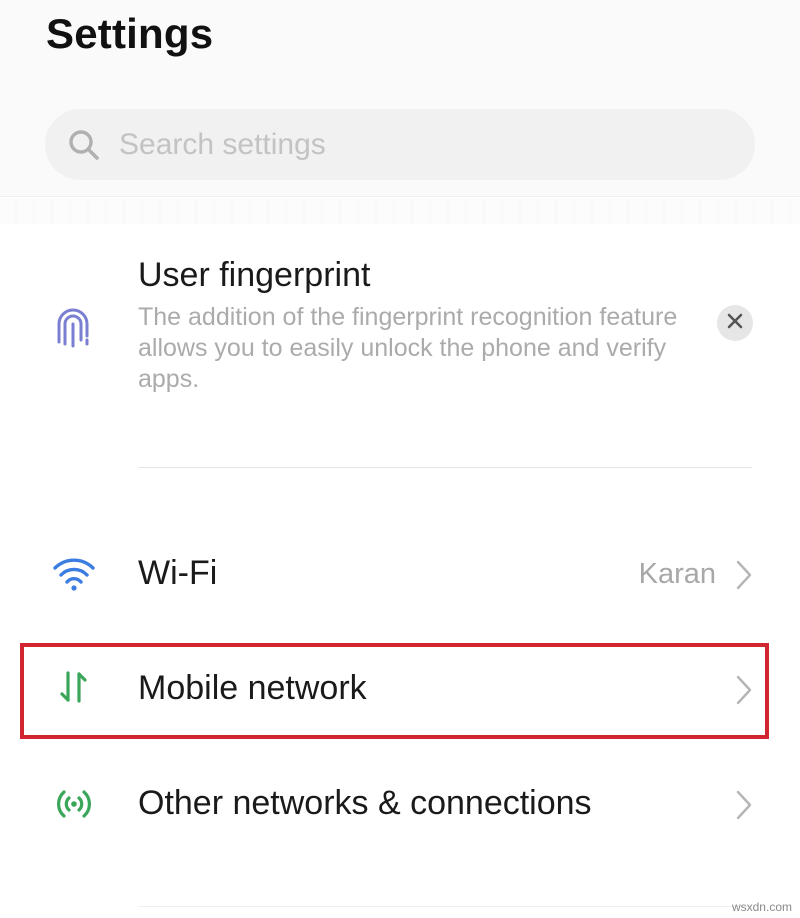  What do you see at coordinates (130, 33) in the screenshot?
I see `page-title: Settings` at bounding box center [130, 33].